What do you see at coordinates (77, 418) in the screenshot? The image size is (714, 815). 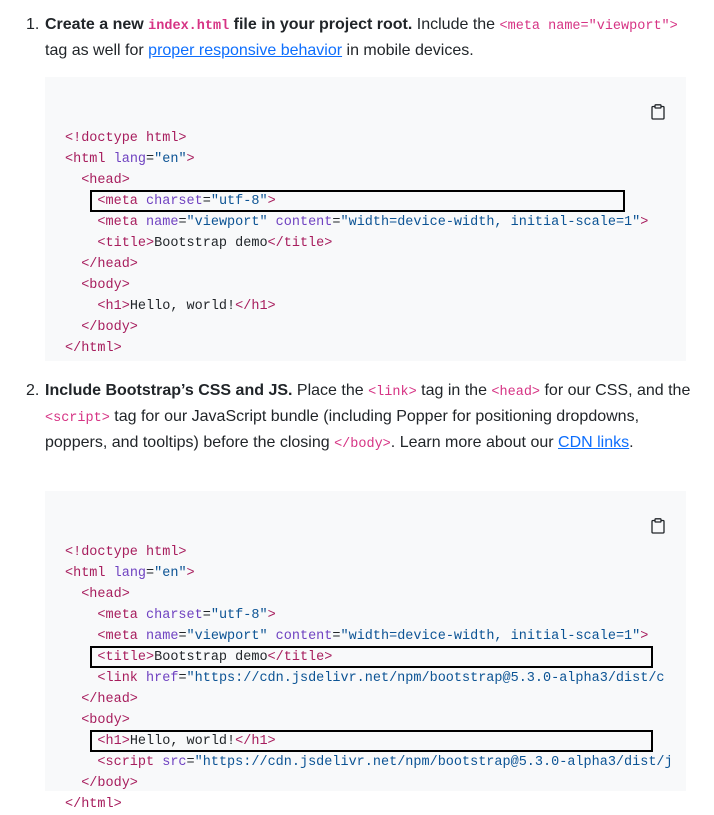 I see `inline-code-script: <script>` at bounding box center [77, 418].